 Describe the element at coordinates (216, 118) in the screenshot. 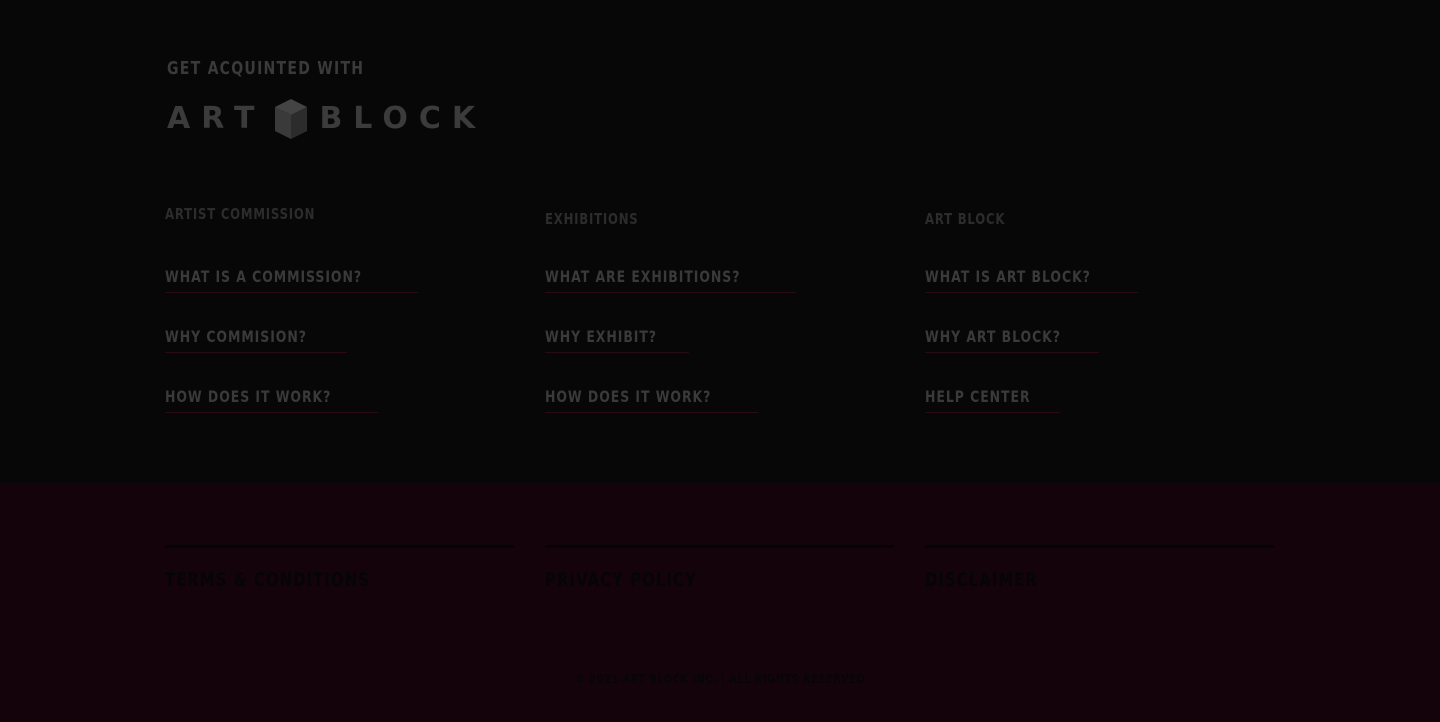

I see `logo-word-art: ART` at that location.